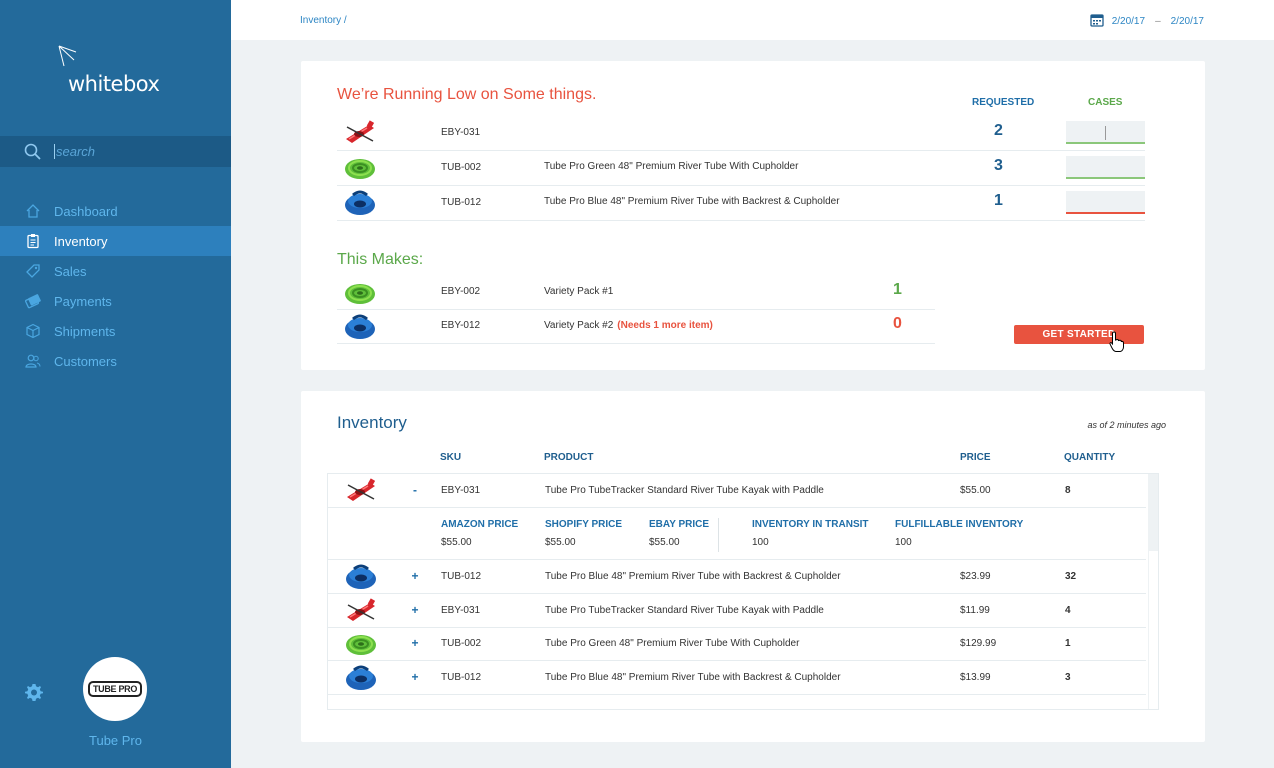  Describe the element at coordinates (461, 576) in the screenshot. I see `sku: TUB-012` at that location.